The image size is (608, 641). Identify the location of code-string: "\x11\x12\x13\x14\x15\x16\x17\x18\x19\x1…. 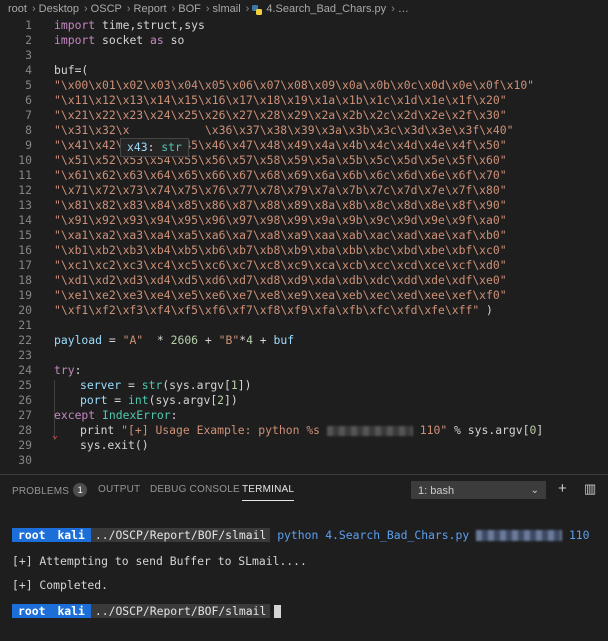
(280, 100).